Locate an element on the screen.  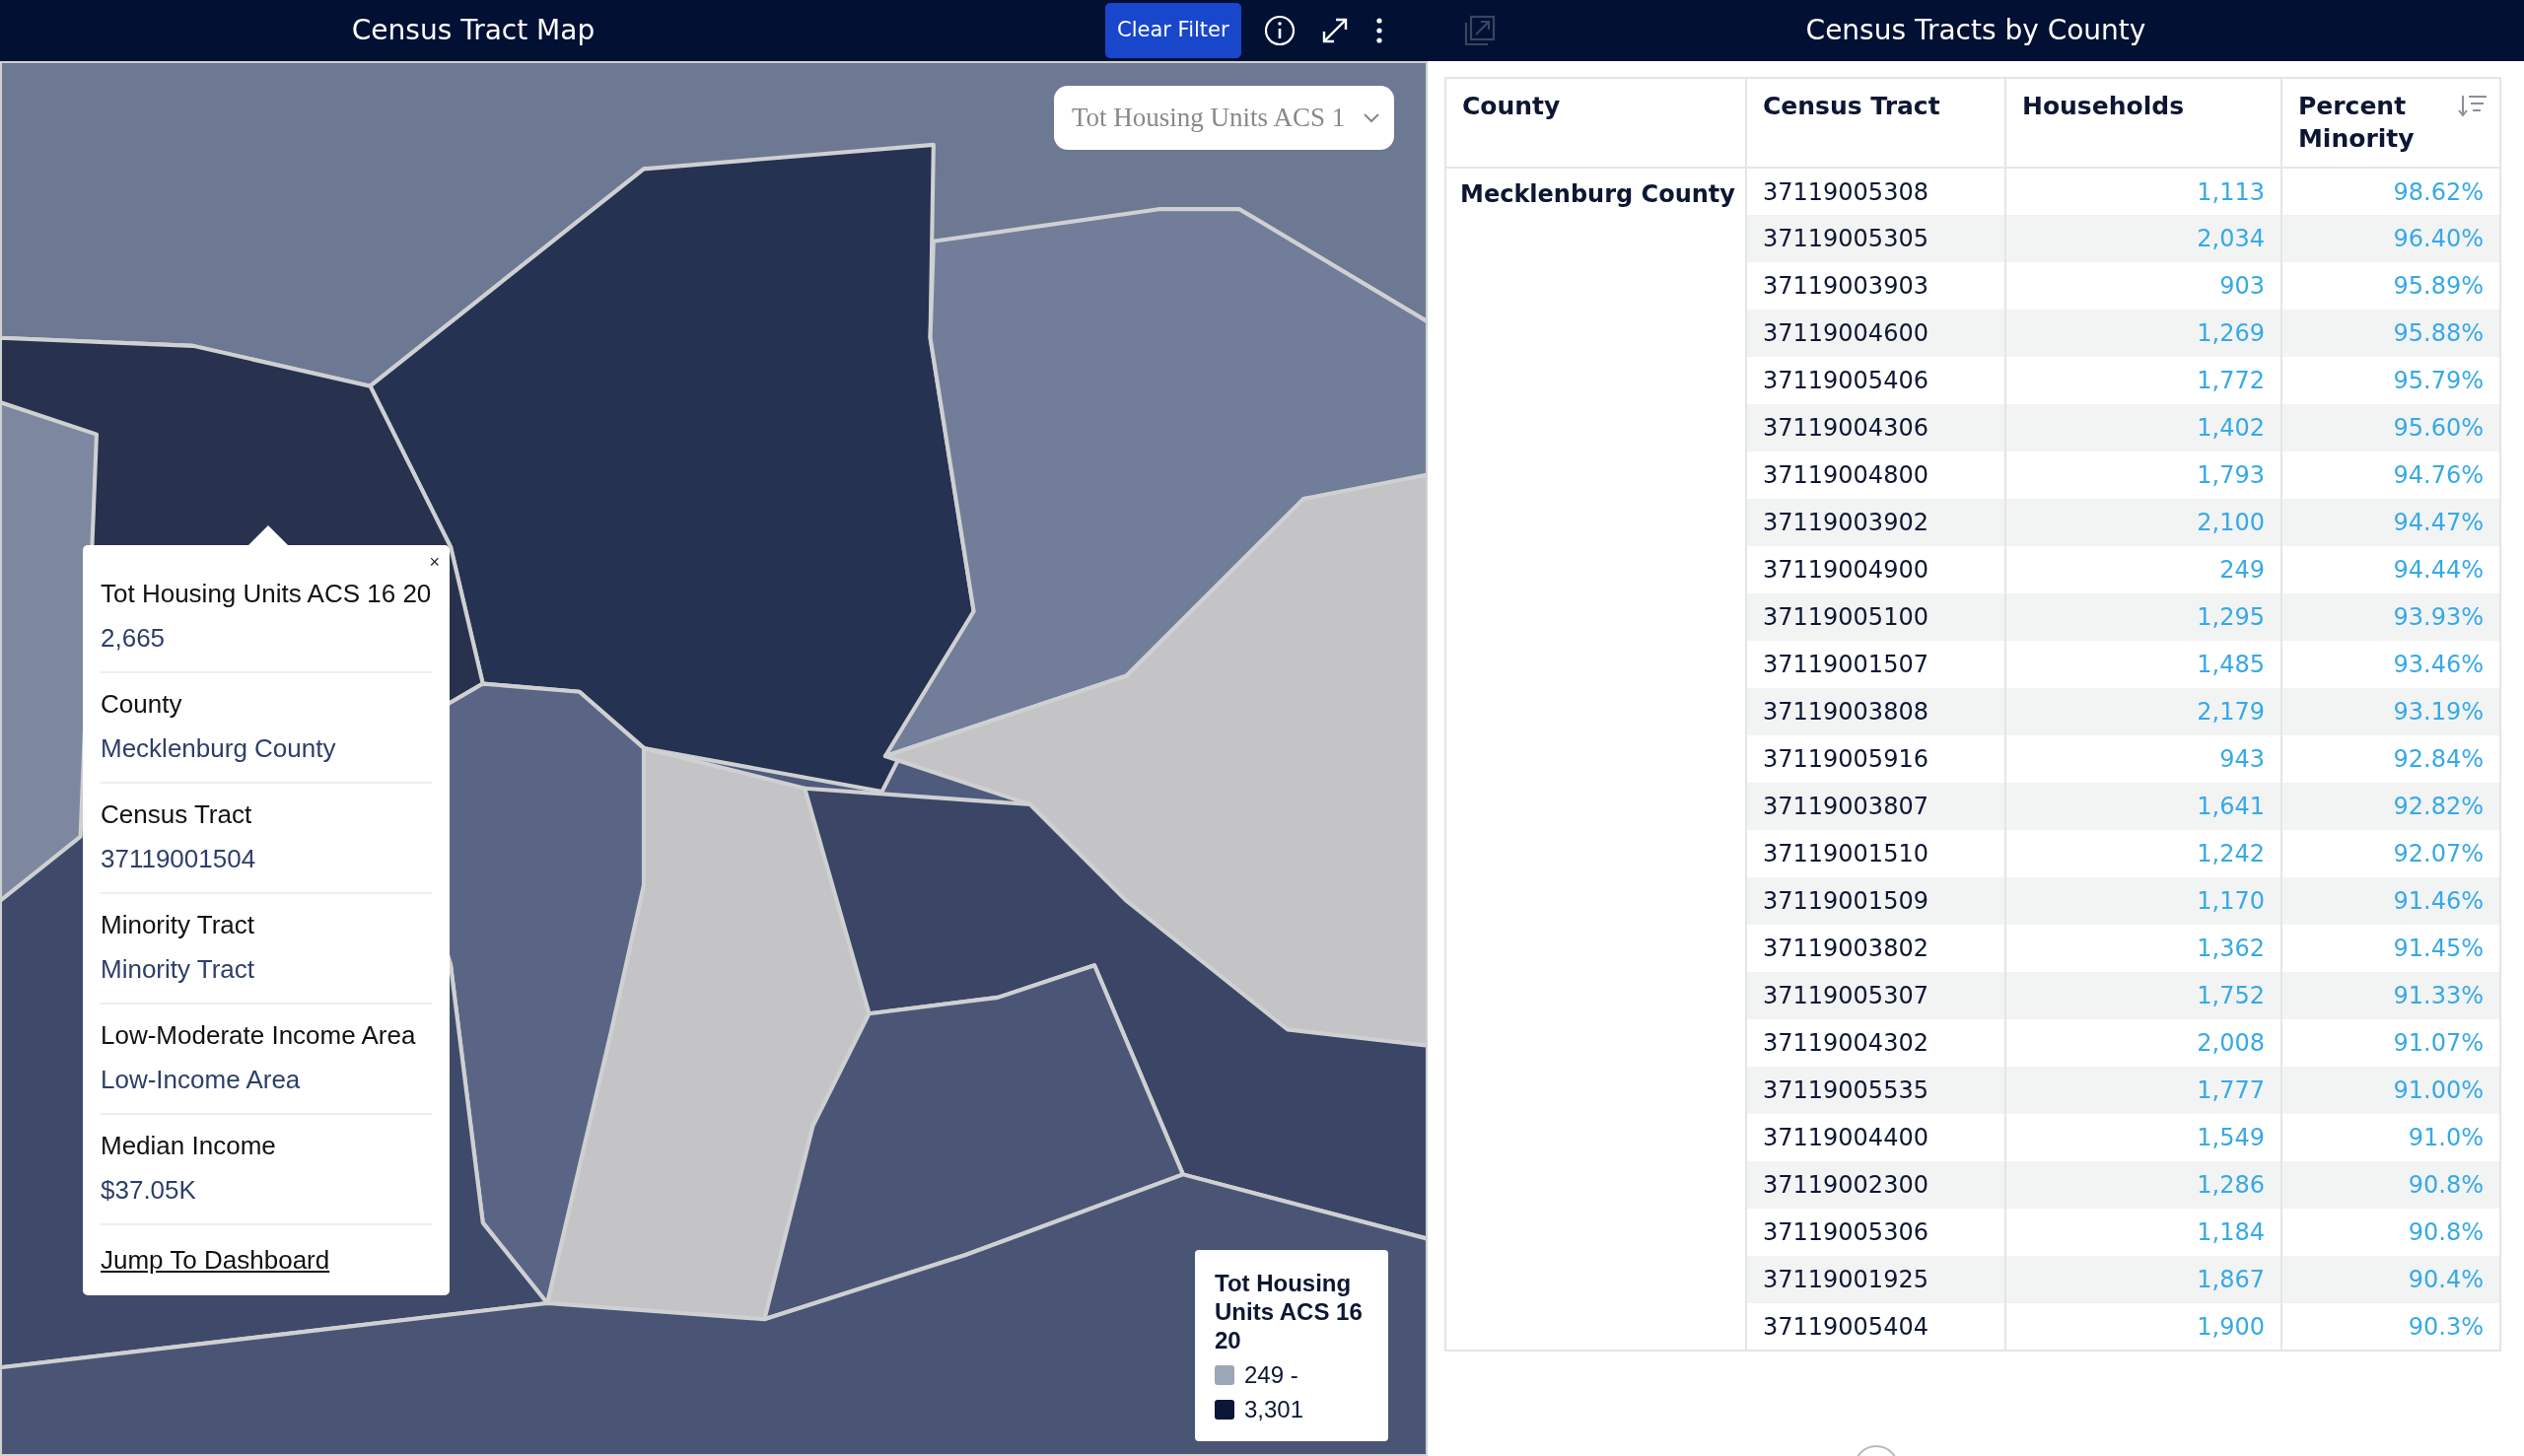
table-cell: 95.88% is located at coordinates (2390, 333).